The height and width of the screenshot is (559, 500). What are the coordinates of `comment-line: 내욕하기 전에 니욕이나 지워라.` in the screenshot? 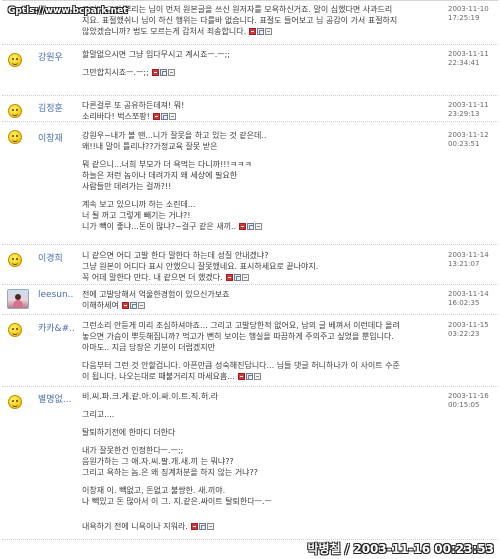 It's located at (261, 526).